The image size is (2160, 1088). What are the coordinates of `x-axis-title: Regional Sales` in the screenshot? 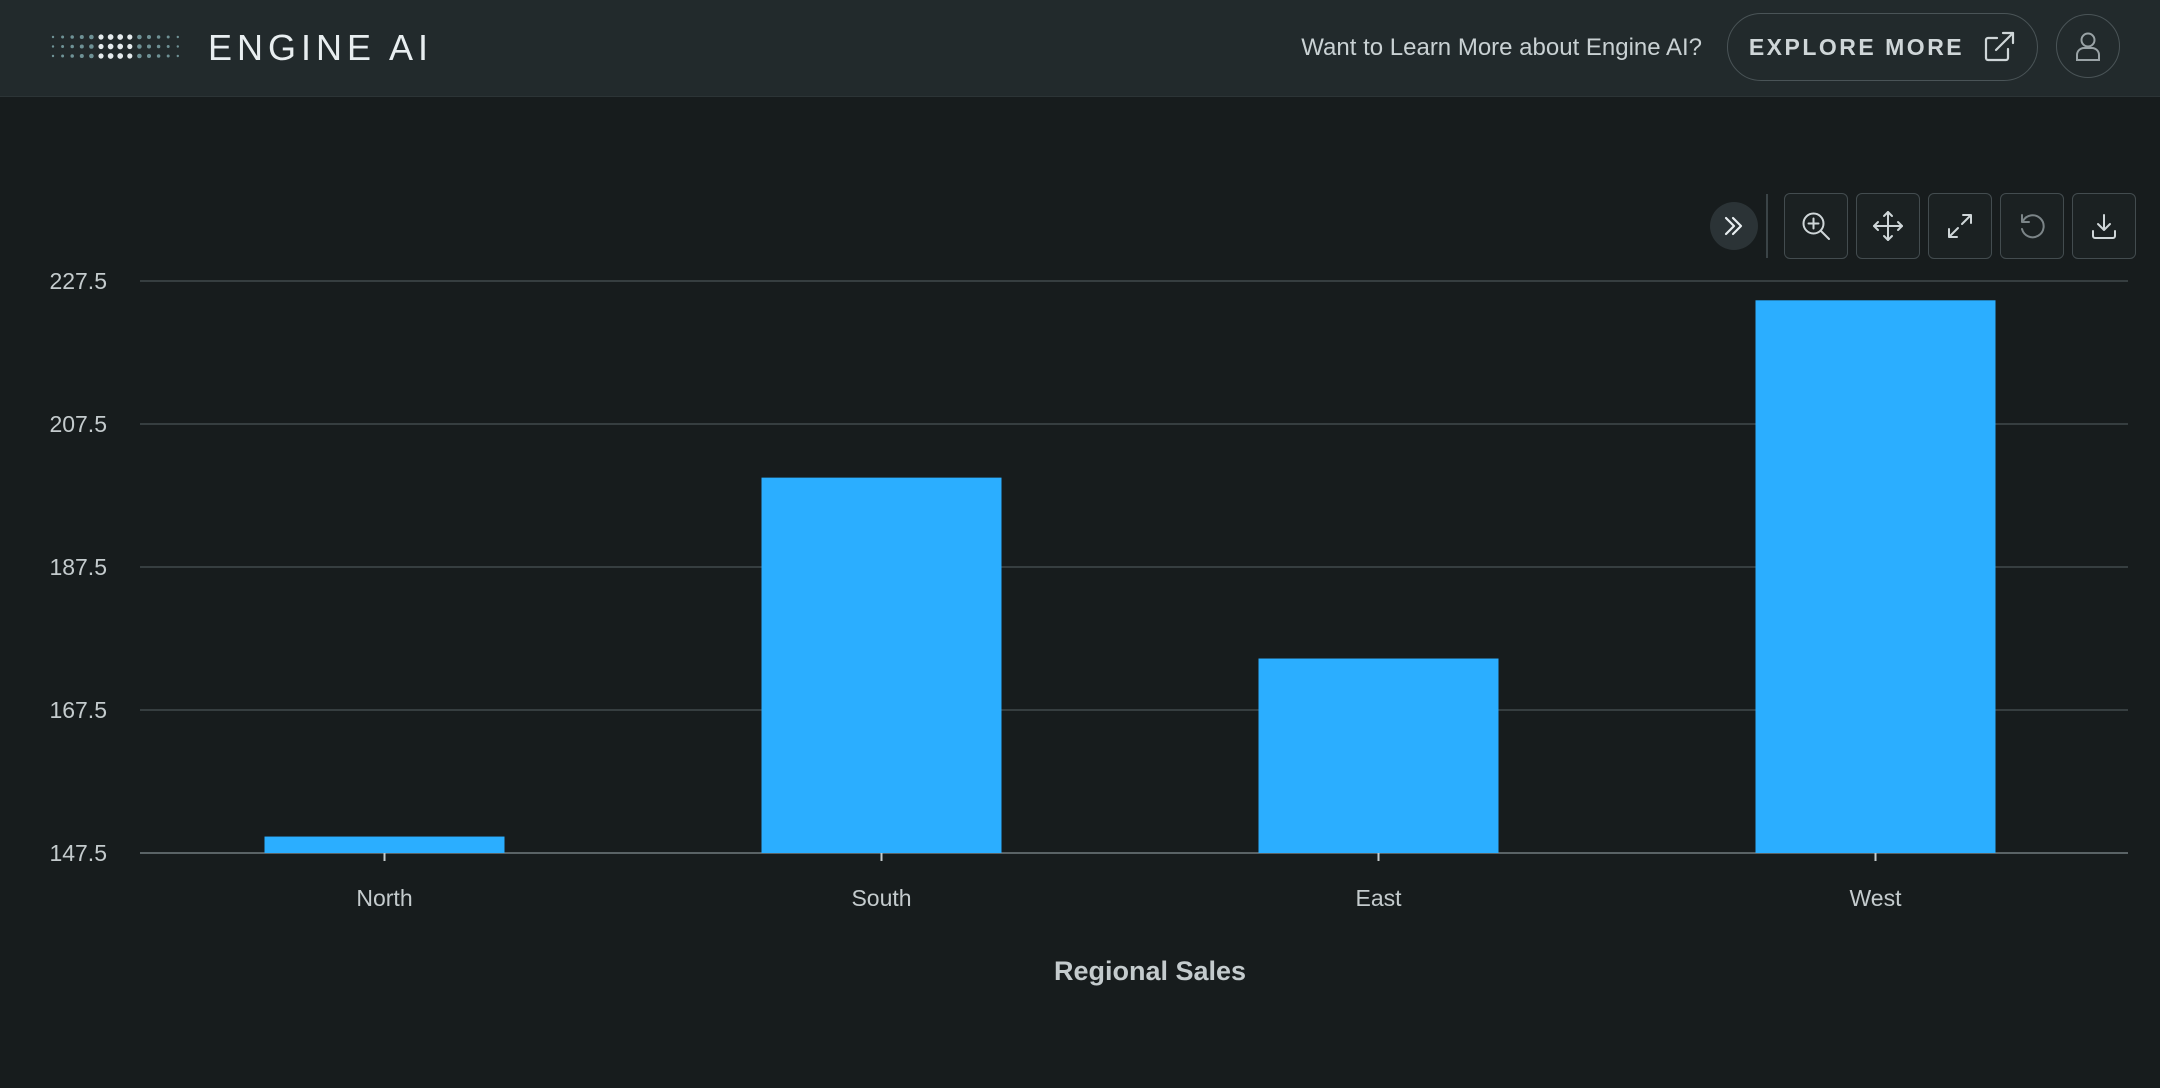 It's located at (1150, 971).